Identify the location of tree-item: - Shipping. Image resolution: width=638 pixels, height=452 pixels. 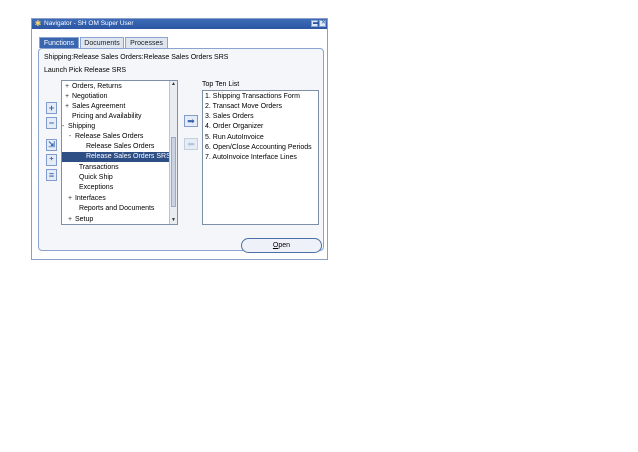
(79, 127).